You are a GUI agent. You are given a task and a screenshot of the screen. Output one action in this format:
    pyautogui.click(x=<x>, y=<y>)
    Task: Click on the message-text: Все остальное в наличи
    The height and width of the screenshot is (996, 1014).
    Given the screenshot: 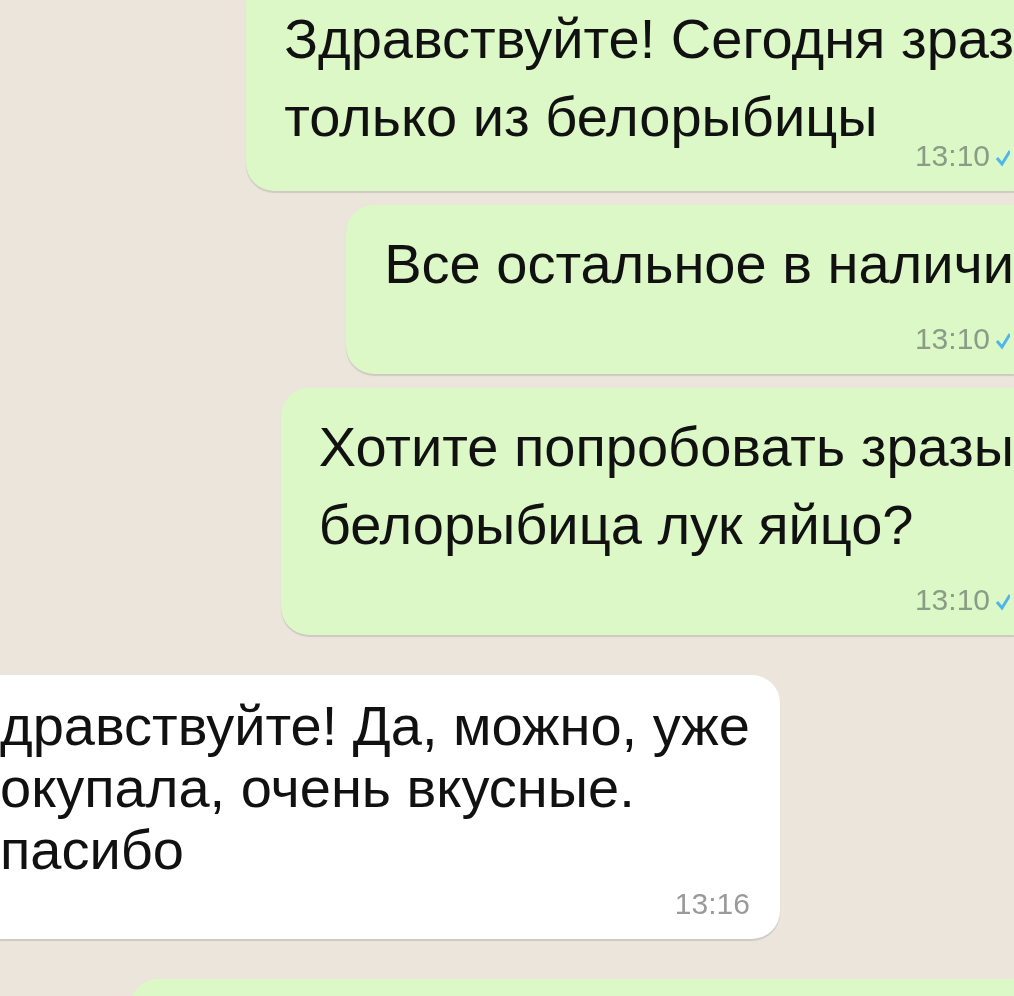 What is the action you would take?
    pyautogui.click(x=699, y=263)
    